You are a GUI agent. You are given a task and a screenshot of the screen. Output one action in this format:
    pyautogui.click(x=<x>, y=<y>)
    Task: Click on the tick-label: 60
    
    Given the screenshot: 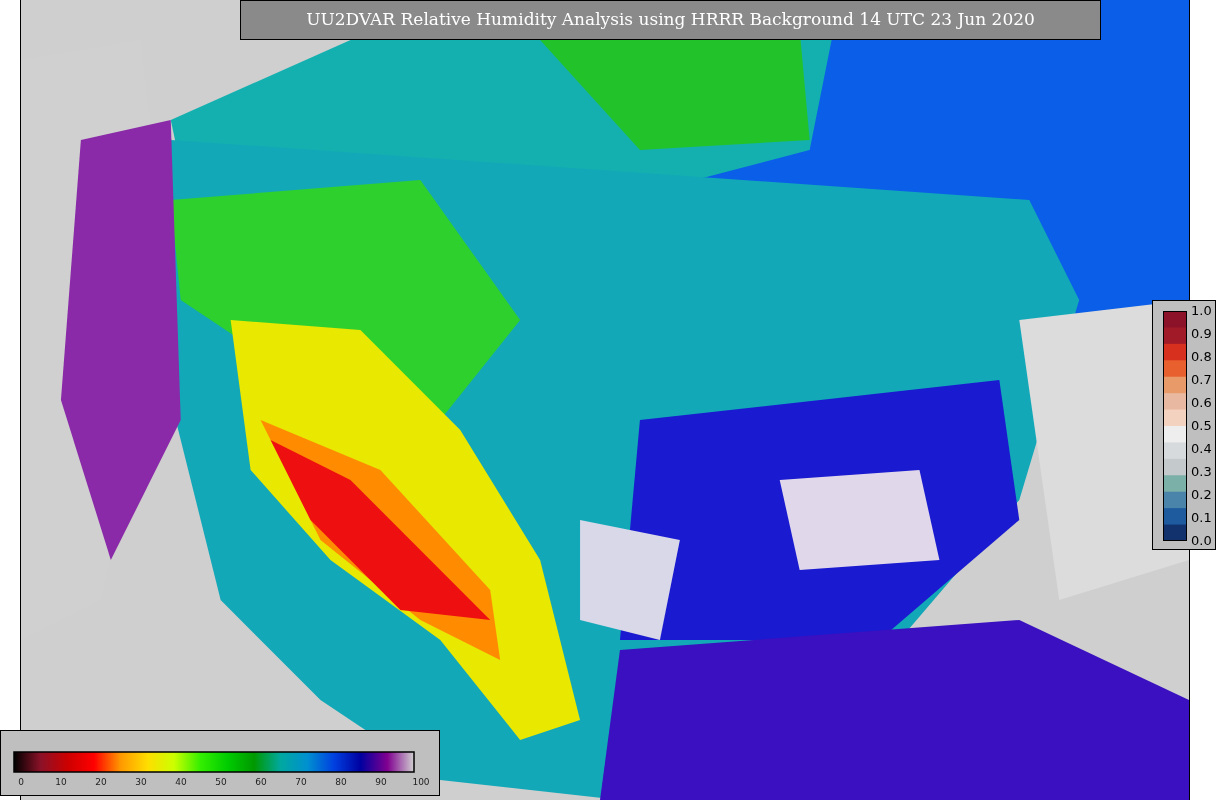 What is the action you would take?
    pyautogui.click(x=261, y=782)
    